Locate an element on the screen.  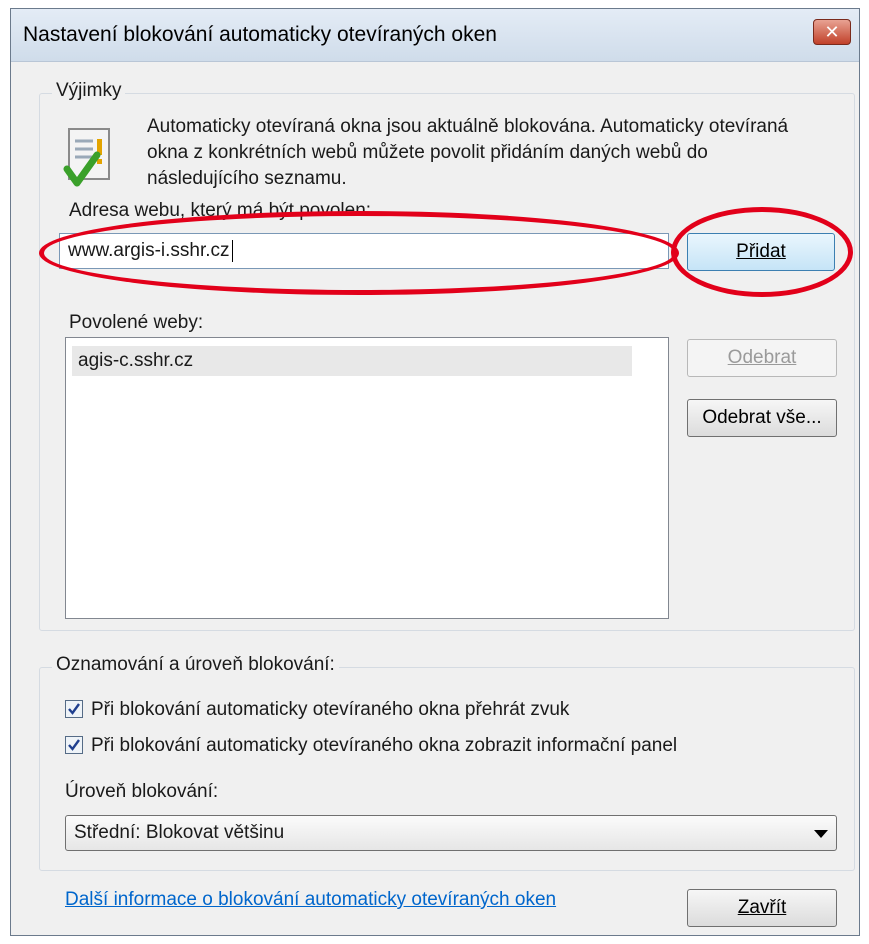
list-item: agis-c.sshr.cz is located at coordinates (352, 361).